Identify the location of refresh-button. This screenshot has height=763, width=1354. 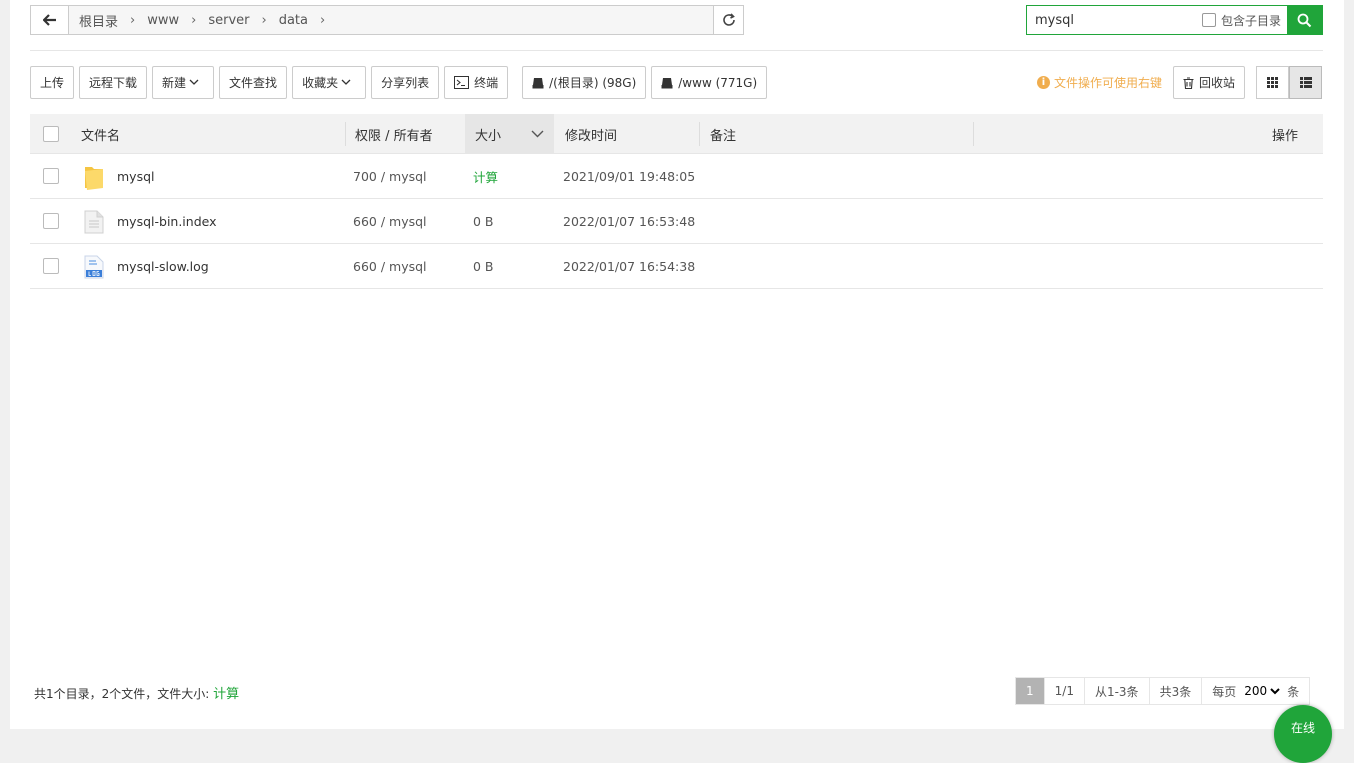
(728, 20).